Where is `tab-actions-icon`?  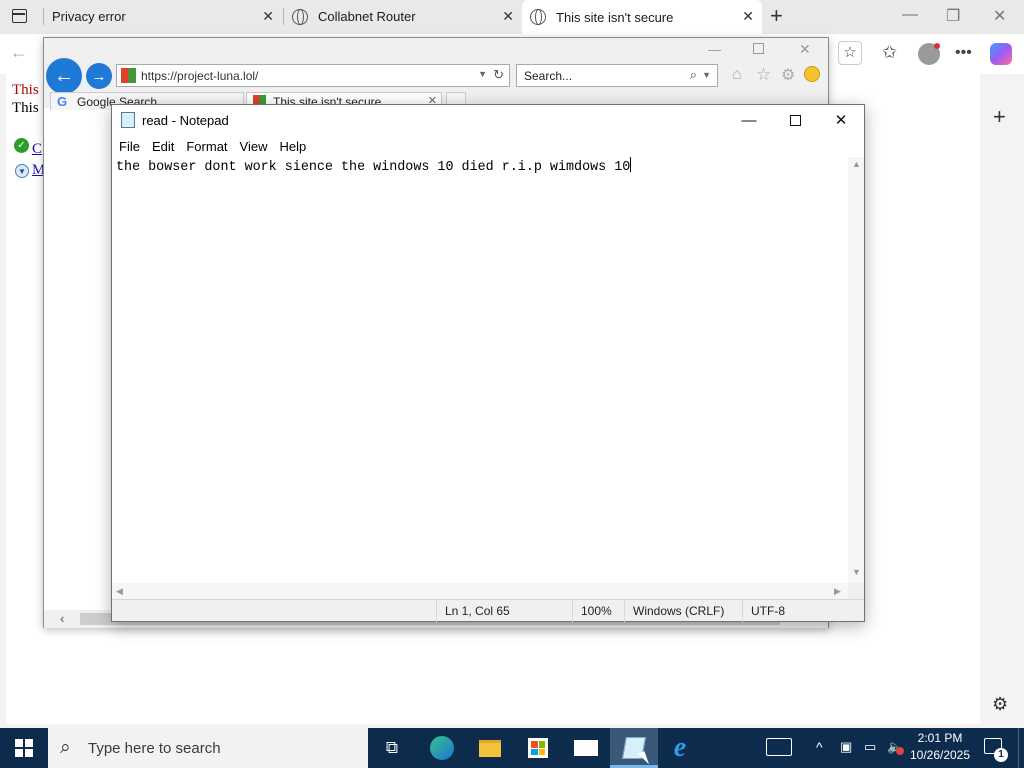 tab-actions-icon is located at coordinates (19, 16).